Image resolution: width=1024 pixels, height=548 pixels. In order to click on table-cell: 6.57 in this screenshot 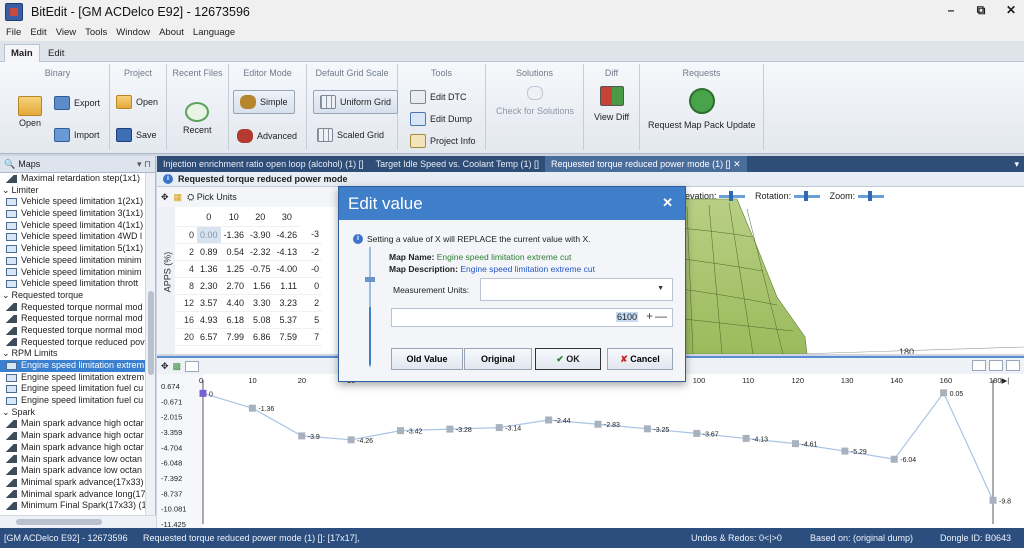, I will do `click(209, 337)`.